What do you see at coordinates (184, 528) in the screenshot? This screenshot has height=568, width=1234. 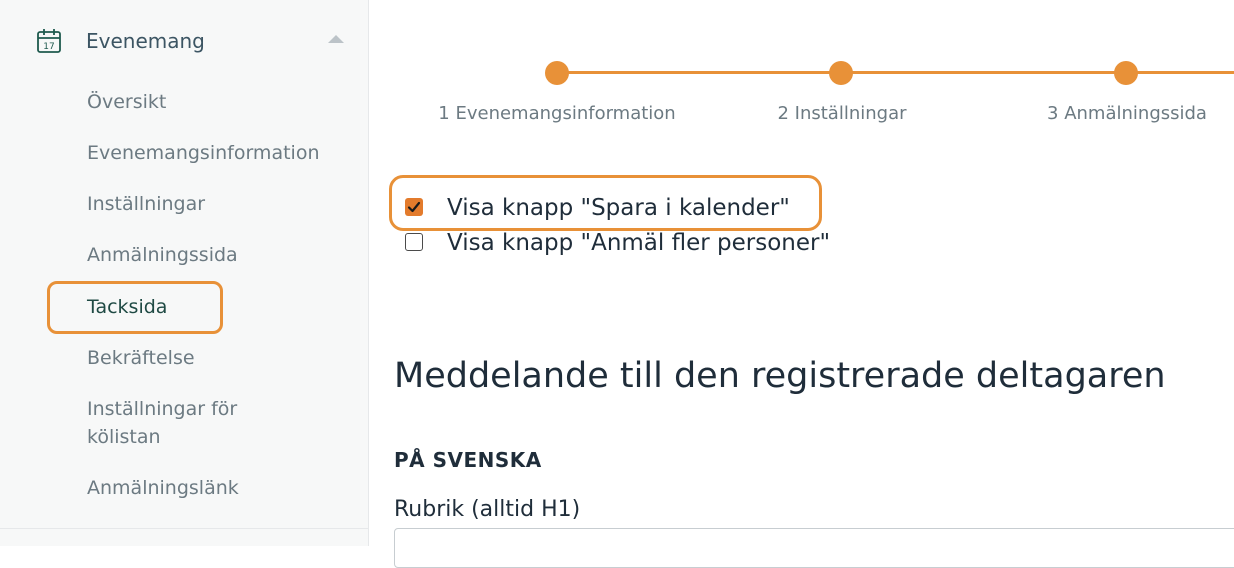 I see `divider` at bounding box center [184, 528].